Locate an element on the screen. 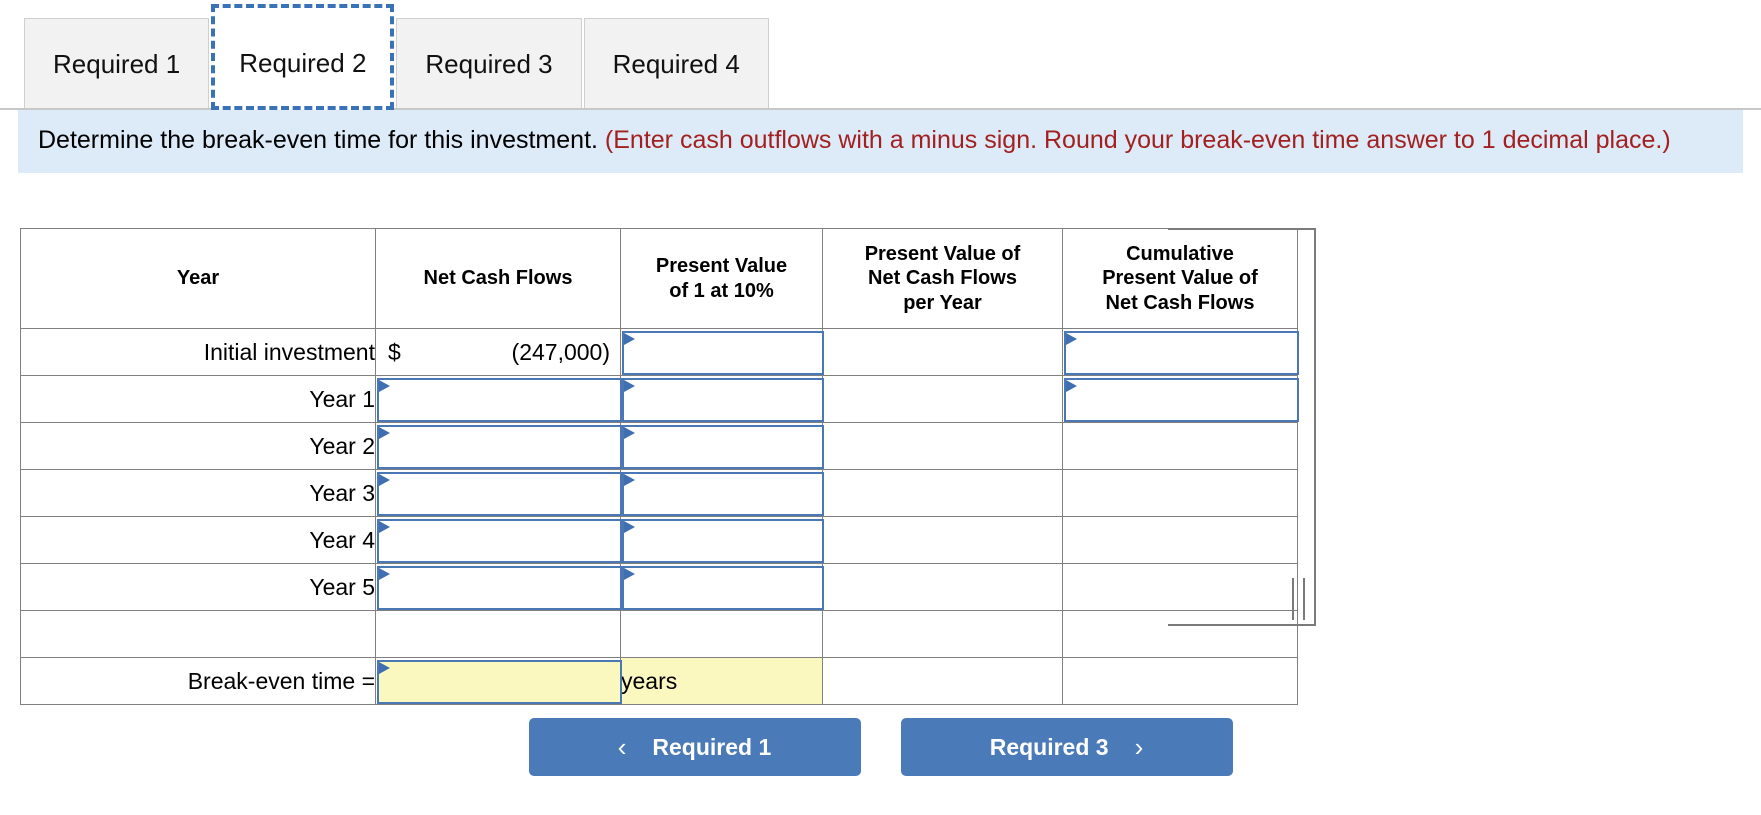  column-header-net-cash-flows: Net Cash Flows is located at coordinates (498, 278).